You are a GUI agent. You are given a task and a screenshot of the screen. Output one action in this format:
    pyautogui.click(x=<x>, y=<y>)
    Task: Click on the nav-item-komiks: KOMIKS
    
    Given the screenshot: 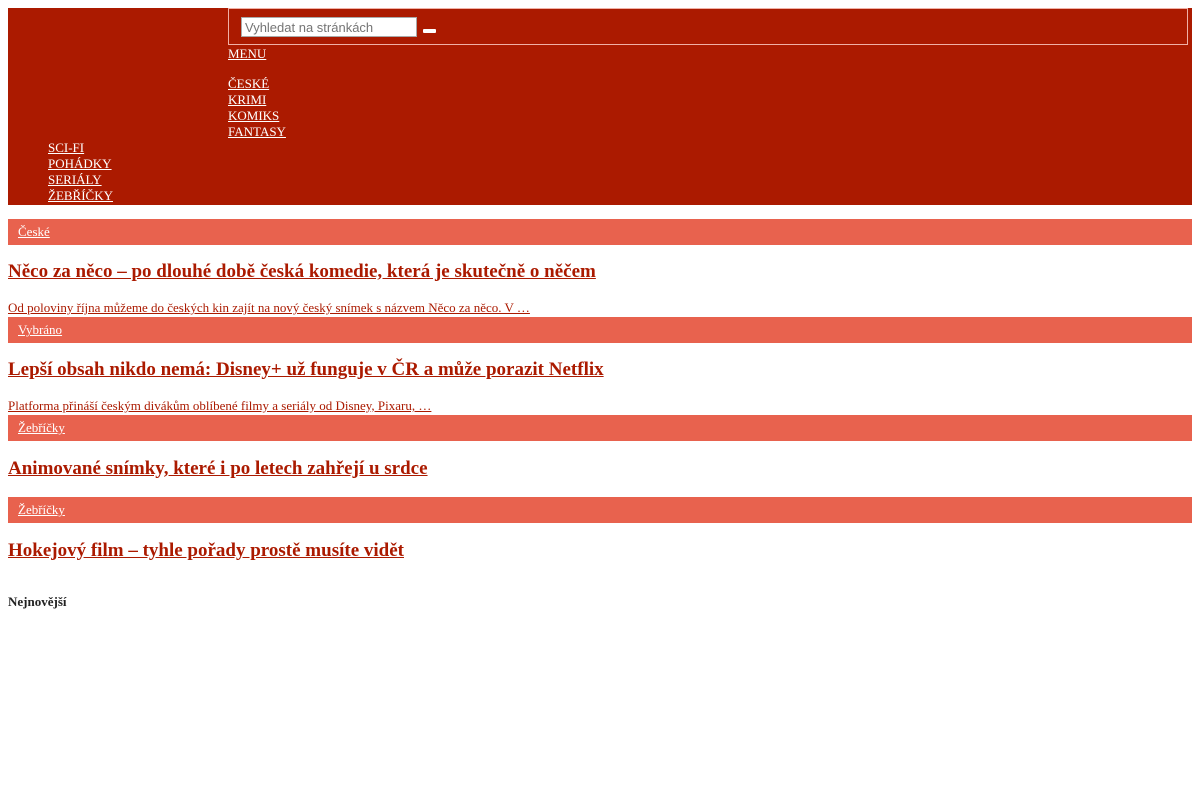 What is the action you would take?
    pyautogui.click(x=253, y=116)
    